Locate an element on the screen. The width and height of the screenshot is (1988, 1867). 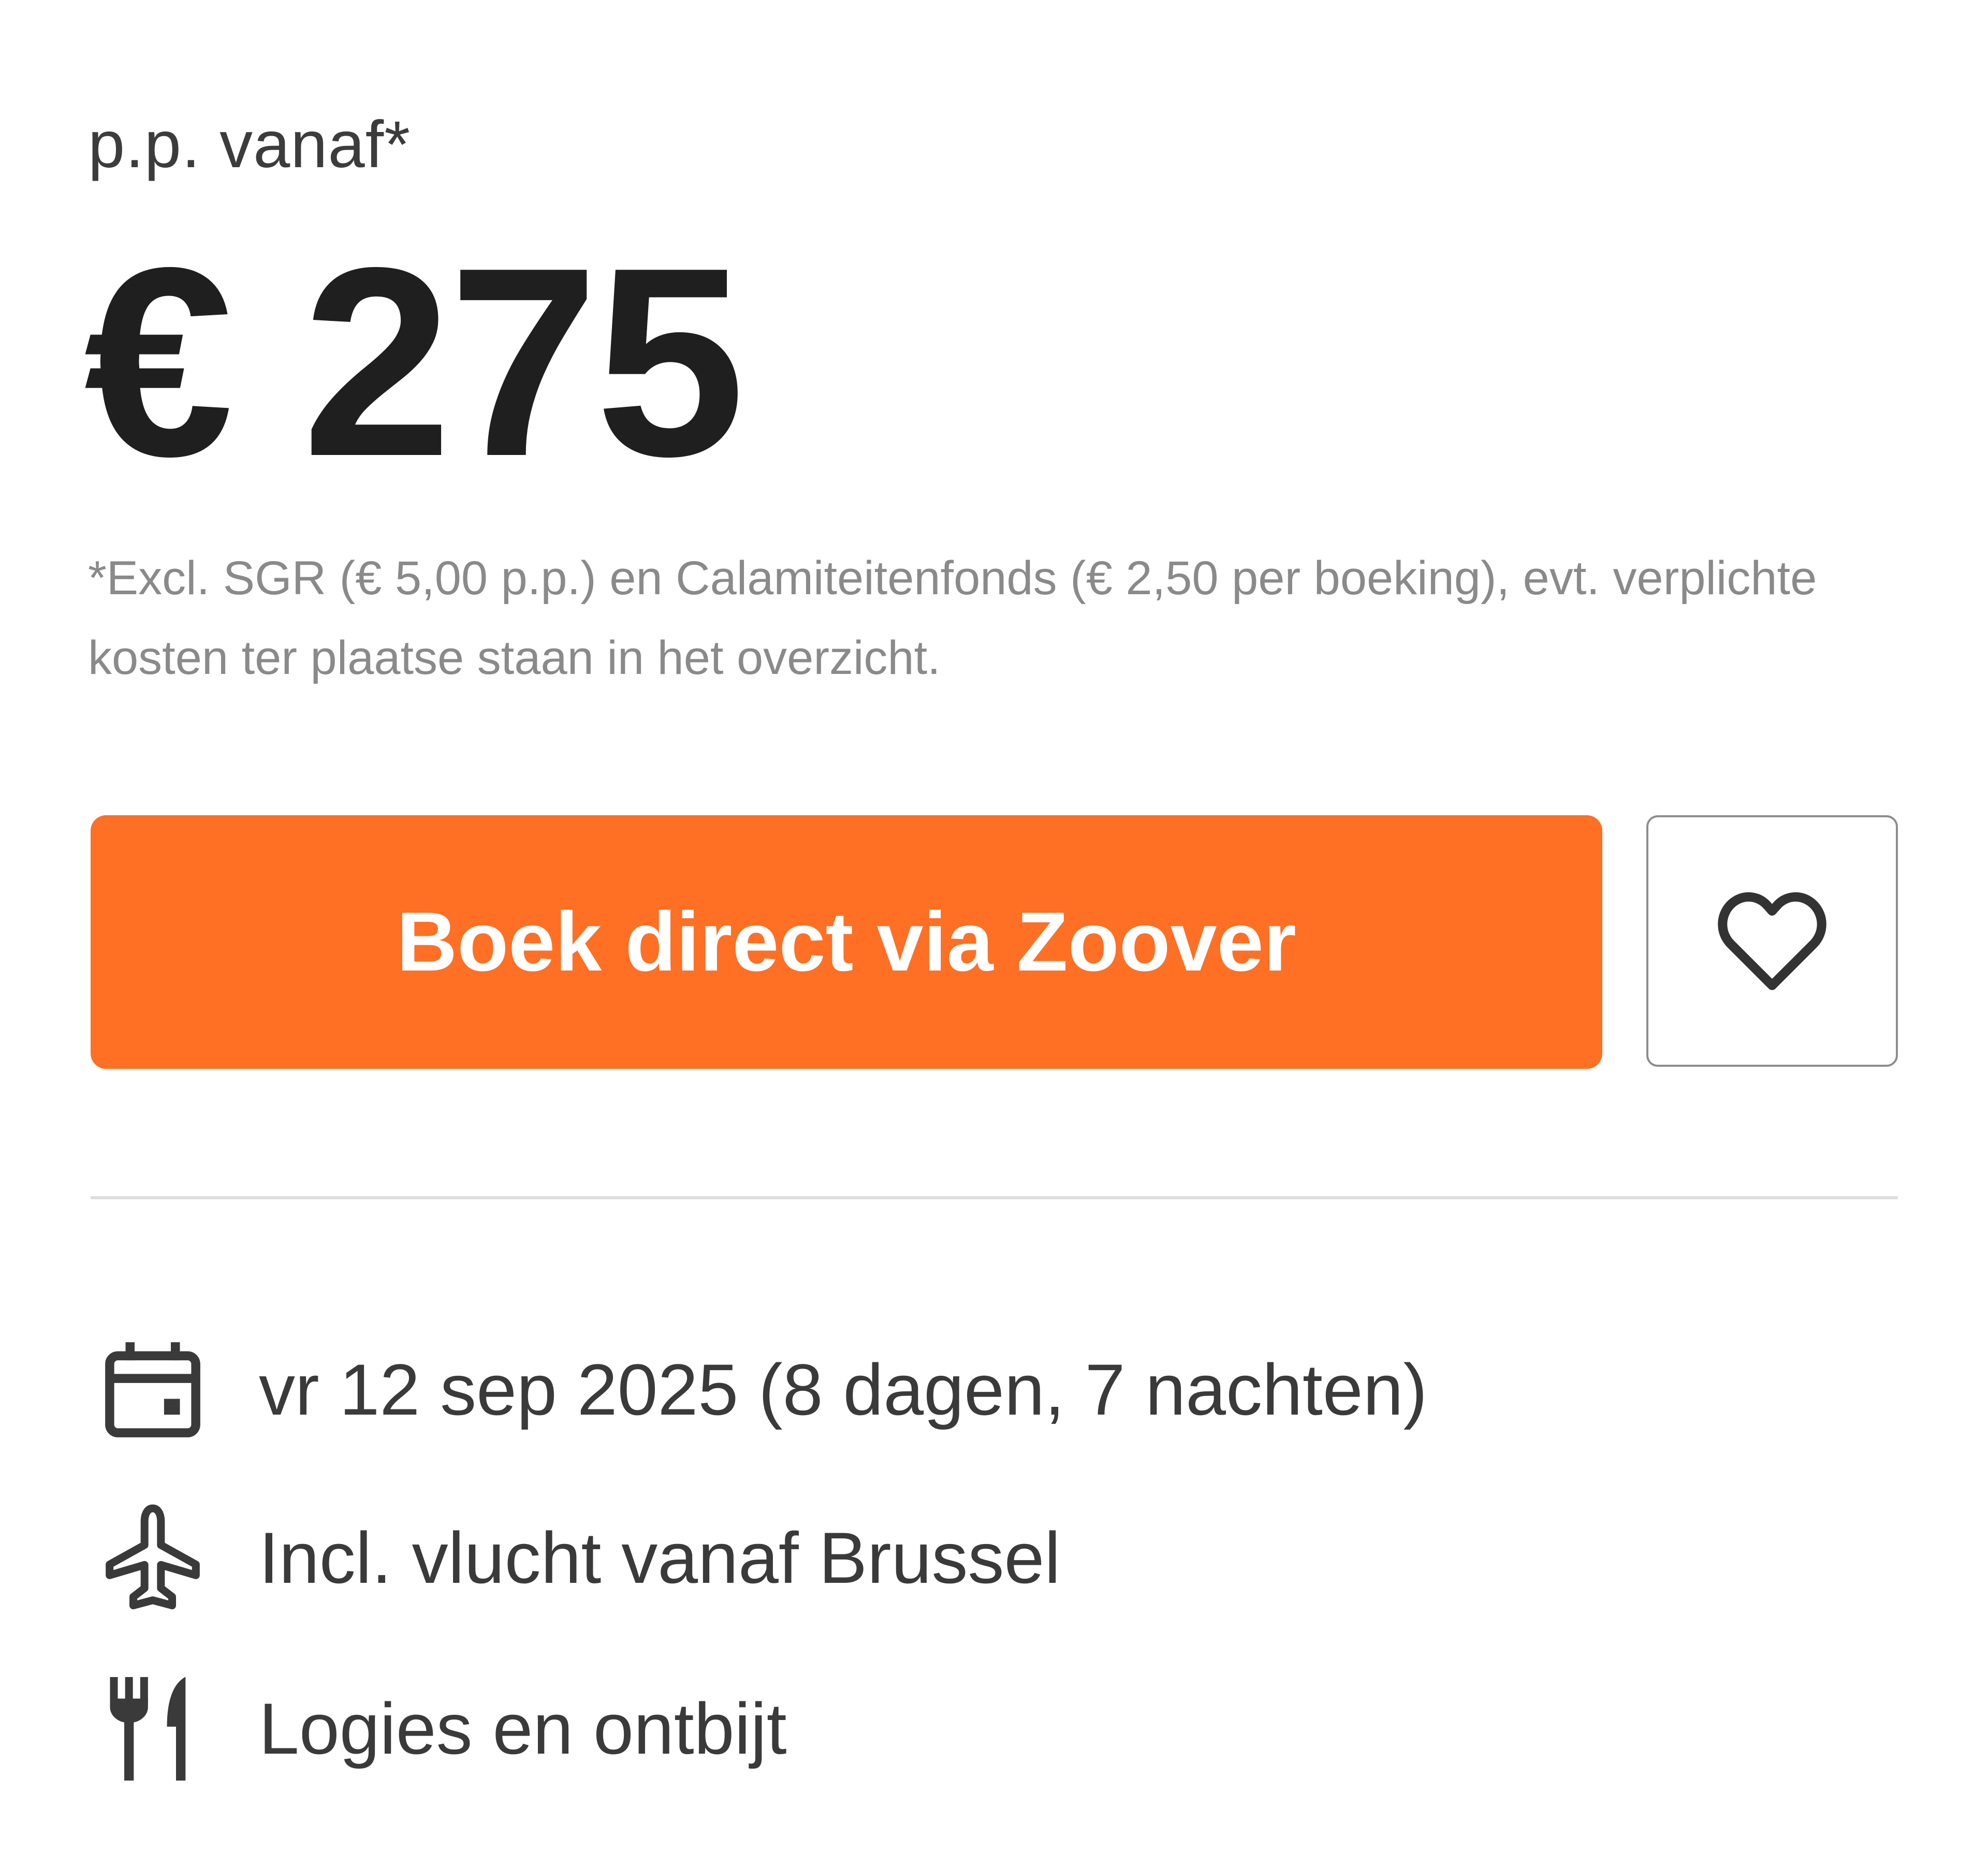
price-prefix: p.p. vanaf* is located at coordinates (249, 145).